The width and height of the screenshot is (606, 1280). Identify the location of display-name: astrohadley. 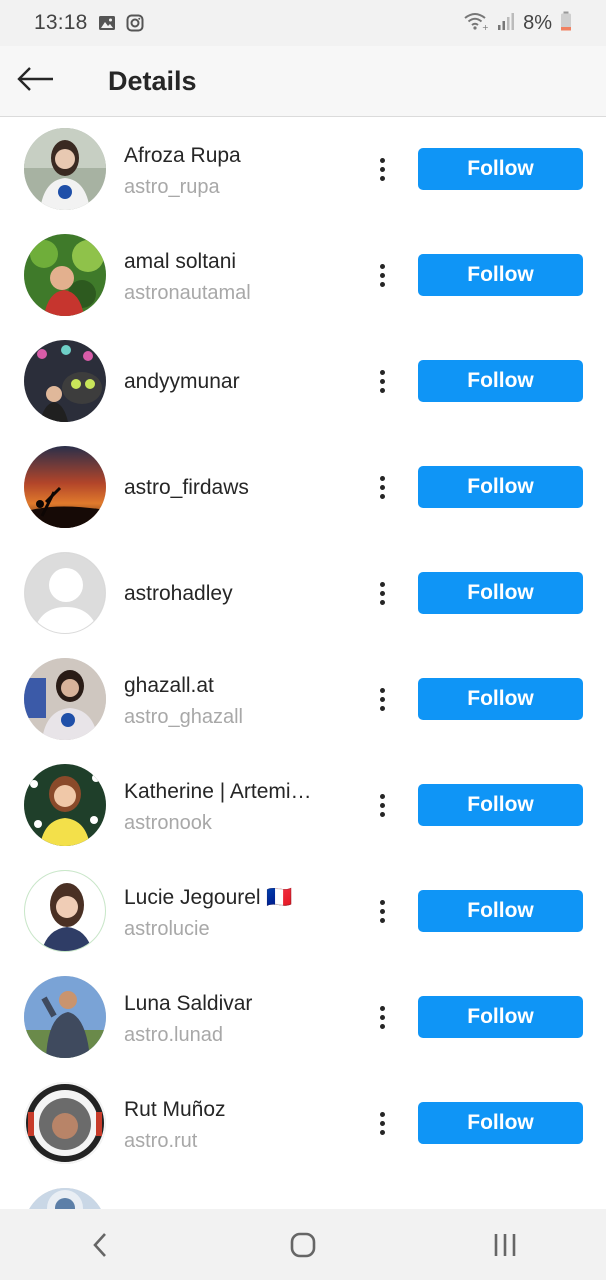
(229, 594).